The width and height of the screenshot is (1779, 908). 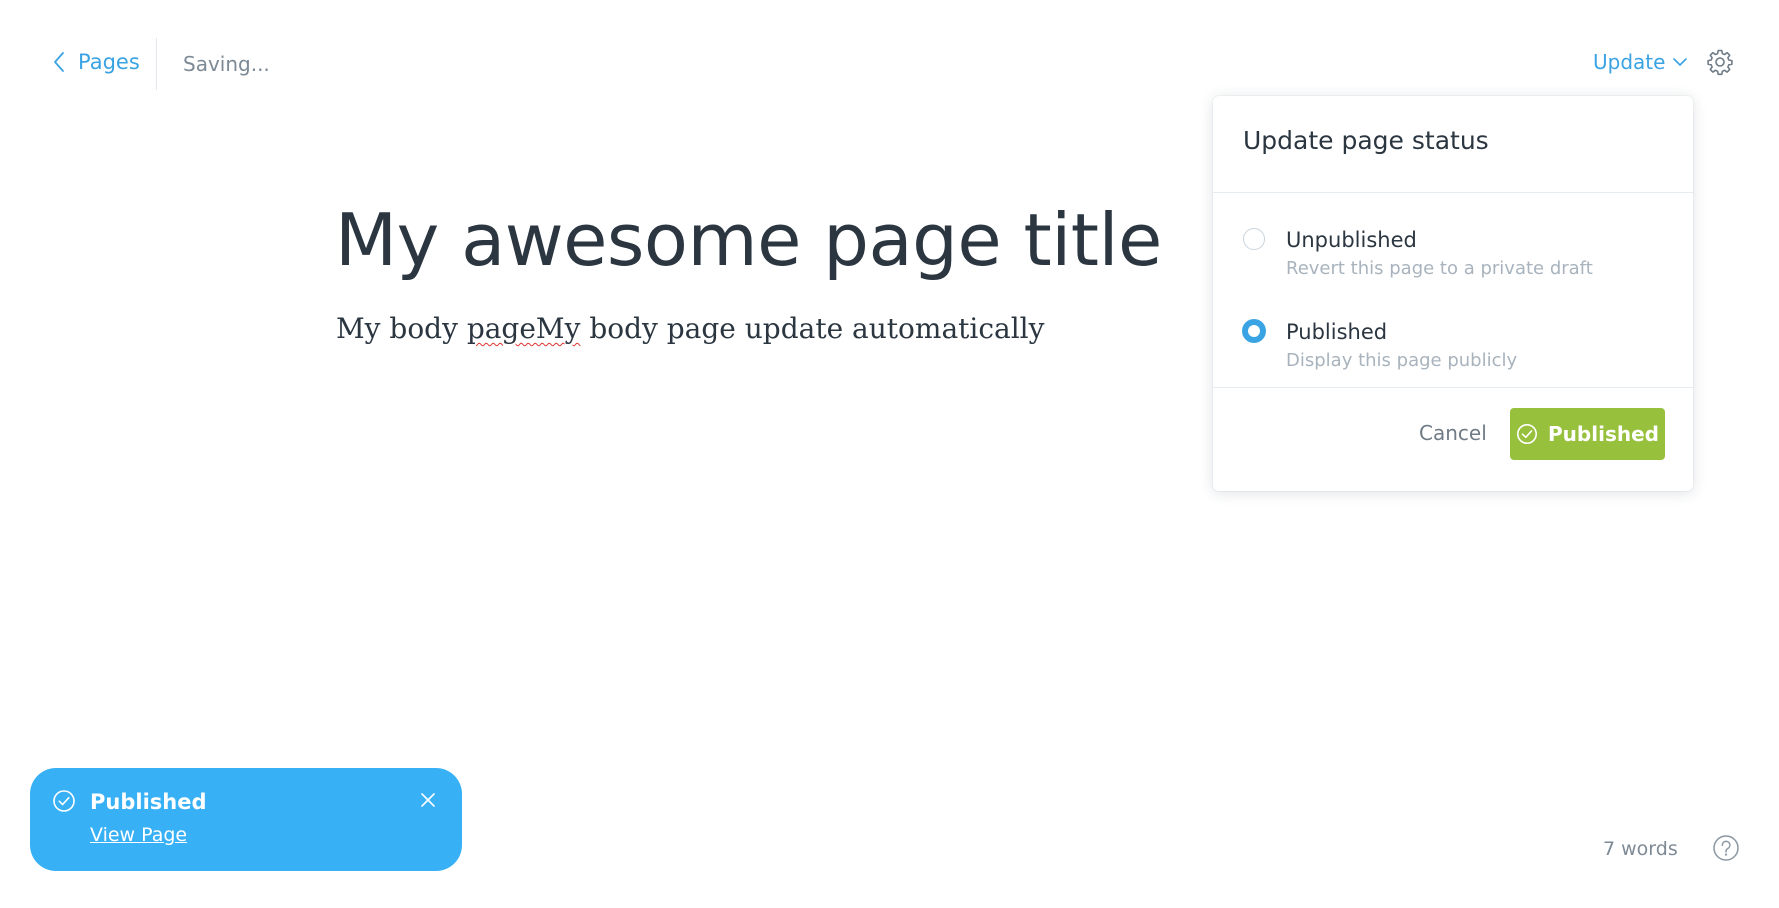 What do you see at coordinates (148, 802) in the screenshot?
I see `toast-title: Published` at bounding box center [148, 802].